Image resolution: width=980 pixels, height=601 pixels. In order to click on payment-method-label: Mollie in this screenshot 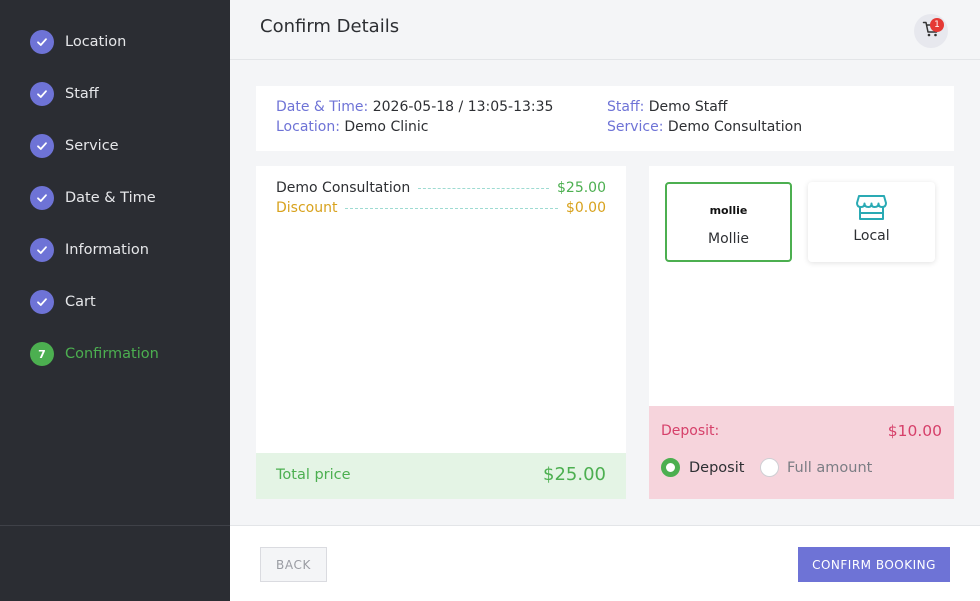, I will do `click(728, 239)`.